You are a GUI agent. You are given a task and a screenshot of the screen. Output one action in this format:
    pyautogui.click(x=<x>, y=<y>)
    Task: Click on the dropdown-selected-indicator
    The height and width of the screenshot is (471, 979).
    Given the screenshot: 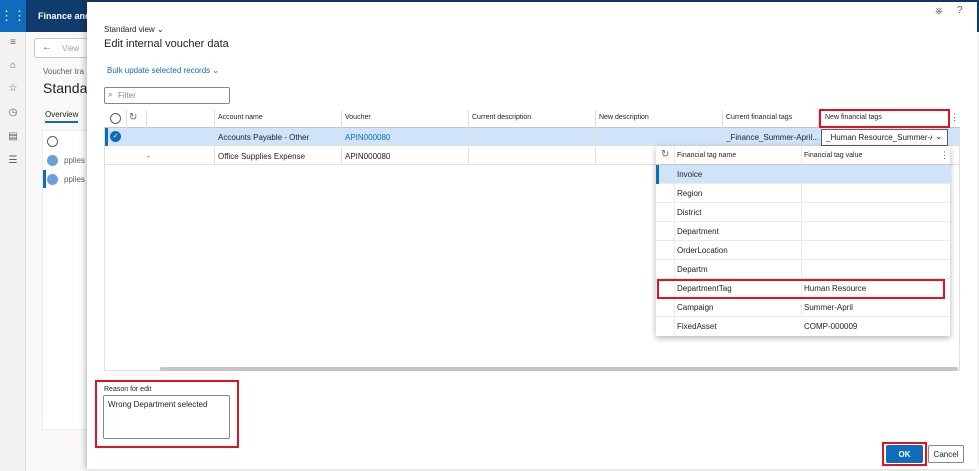 What is the action you would take?
    pyautogui.click(x=657, y=174)
    